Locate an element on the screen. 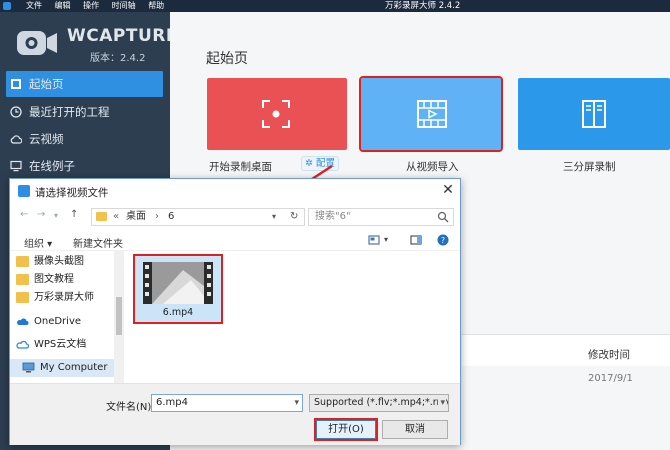 The width and height of the screenshot is (670, 450). split-screen-record-card is located at coordinates (594, 114).